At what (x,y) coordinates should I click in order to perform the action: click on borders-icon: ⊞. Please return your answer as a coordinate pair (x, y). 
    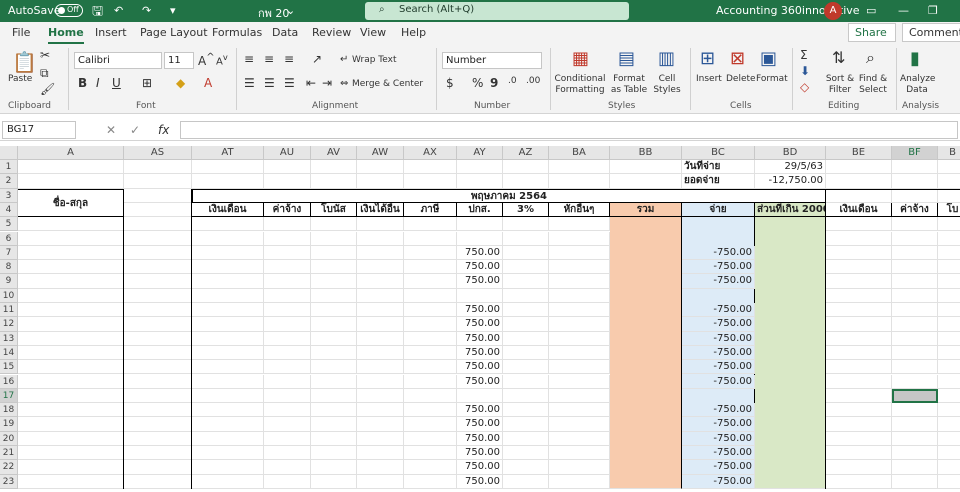
    Looking at the image, I should click on (147, 83).